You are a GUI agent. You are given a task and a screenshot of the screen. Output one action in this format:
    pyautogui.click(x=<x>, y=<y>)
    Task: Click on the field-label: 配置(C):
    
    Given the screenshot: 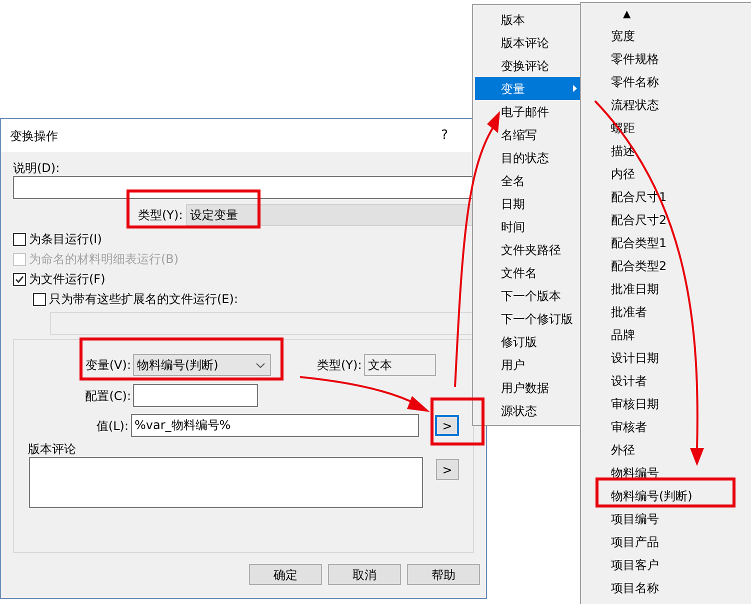 What is the action you would take?
    pyautogui.click(x=108, y=396)
    